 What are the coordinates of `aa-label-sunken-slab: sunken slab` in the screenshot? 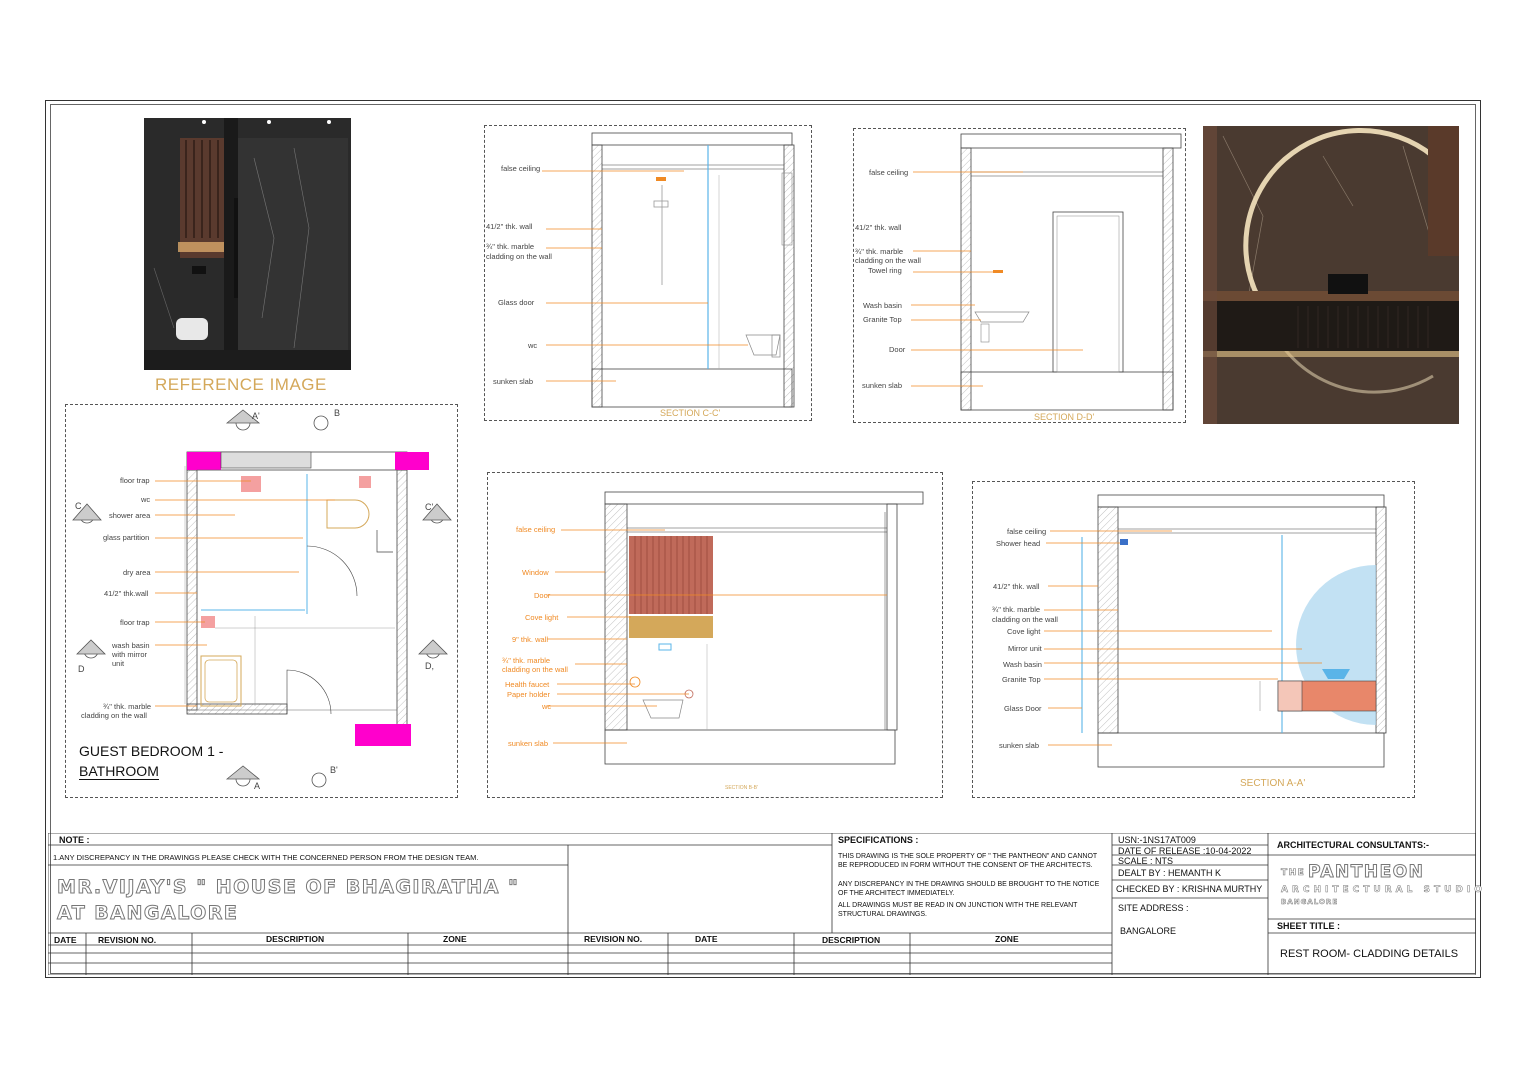 It's located at (1019, 745).